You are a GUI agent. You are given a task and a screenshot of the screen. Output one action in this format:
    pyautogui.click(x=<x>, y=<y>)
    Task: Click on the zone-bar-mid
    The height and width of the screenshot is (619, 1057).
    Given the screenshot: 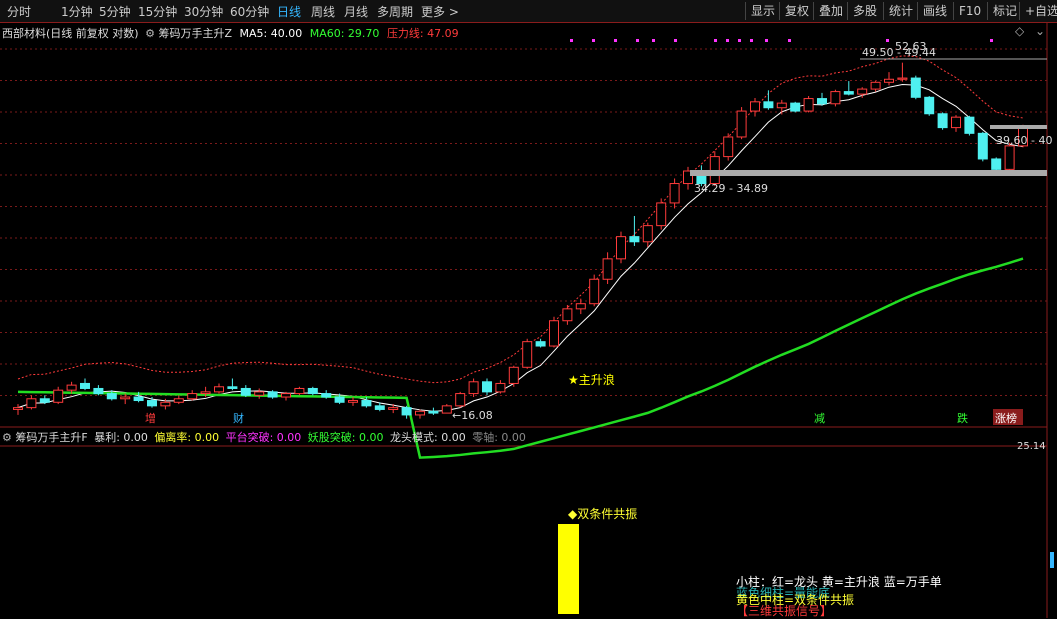 What is the action you would take?
    pyautogui.click(x=868, y=173)
    